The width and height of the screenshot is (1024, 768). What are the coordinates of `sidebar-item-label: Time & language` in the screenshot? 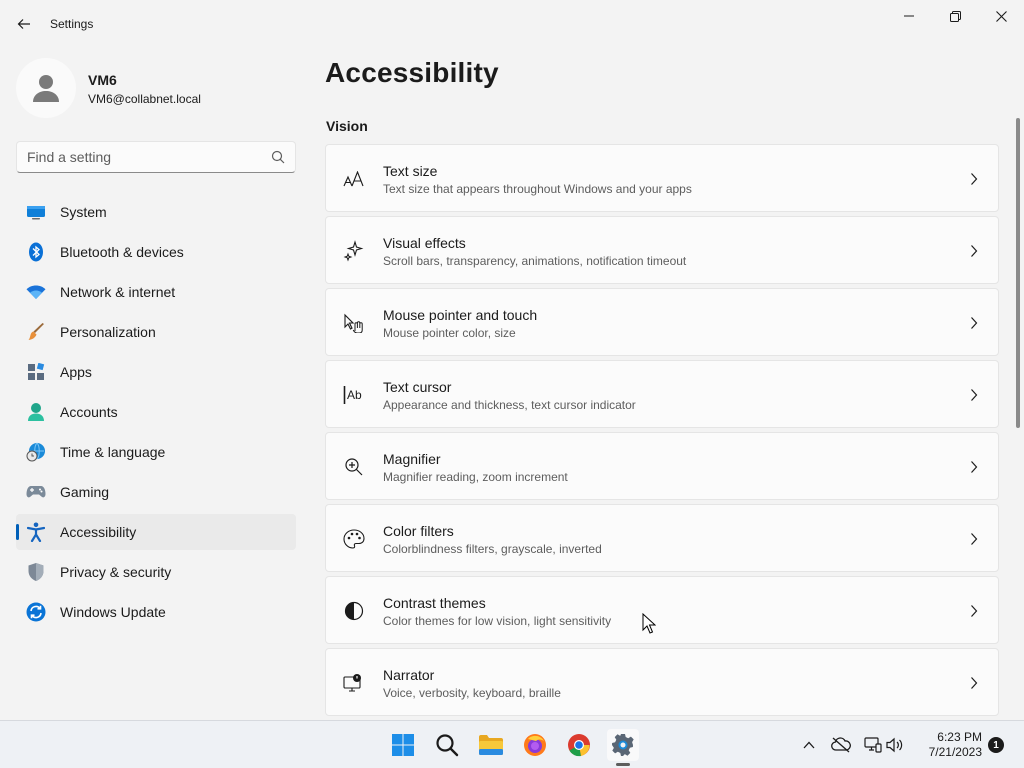 It's located at (113, 452).